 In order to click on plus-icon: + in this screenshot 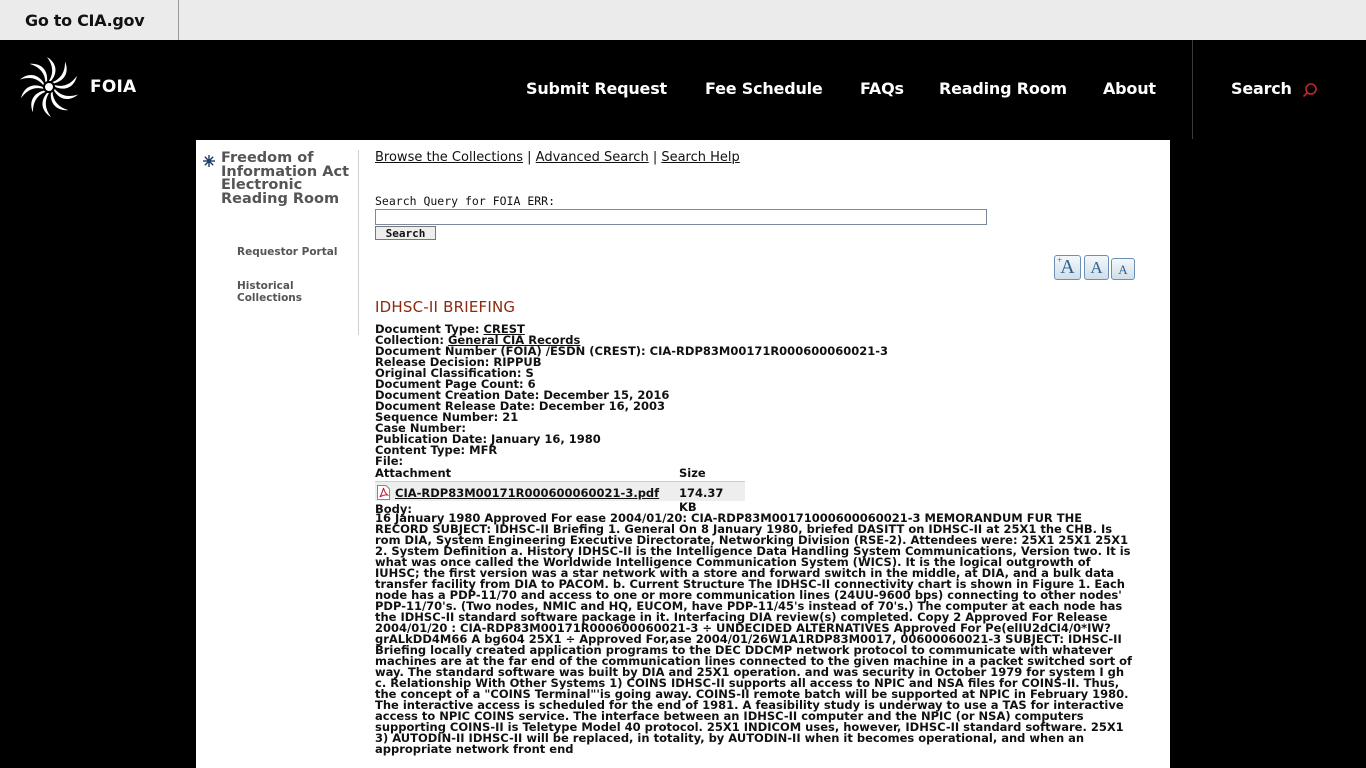, I will do `click(1060, 260)`.